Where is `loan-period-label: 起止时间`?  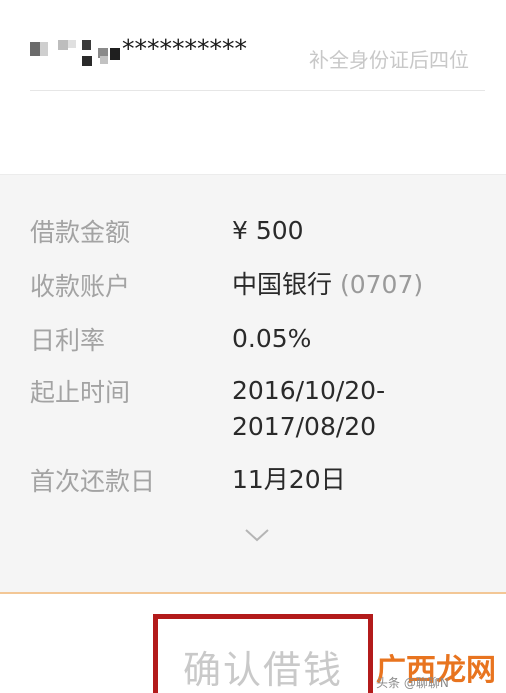 loan-period-label: 起止时间 is located at coordinates (80, 392).